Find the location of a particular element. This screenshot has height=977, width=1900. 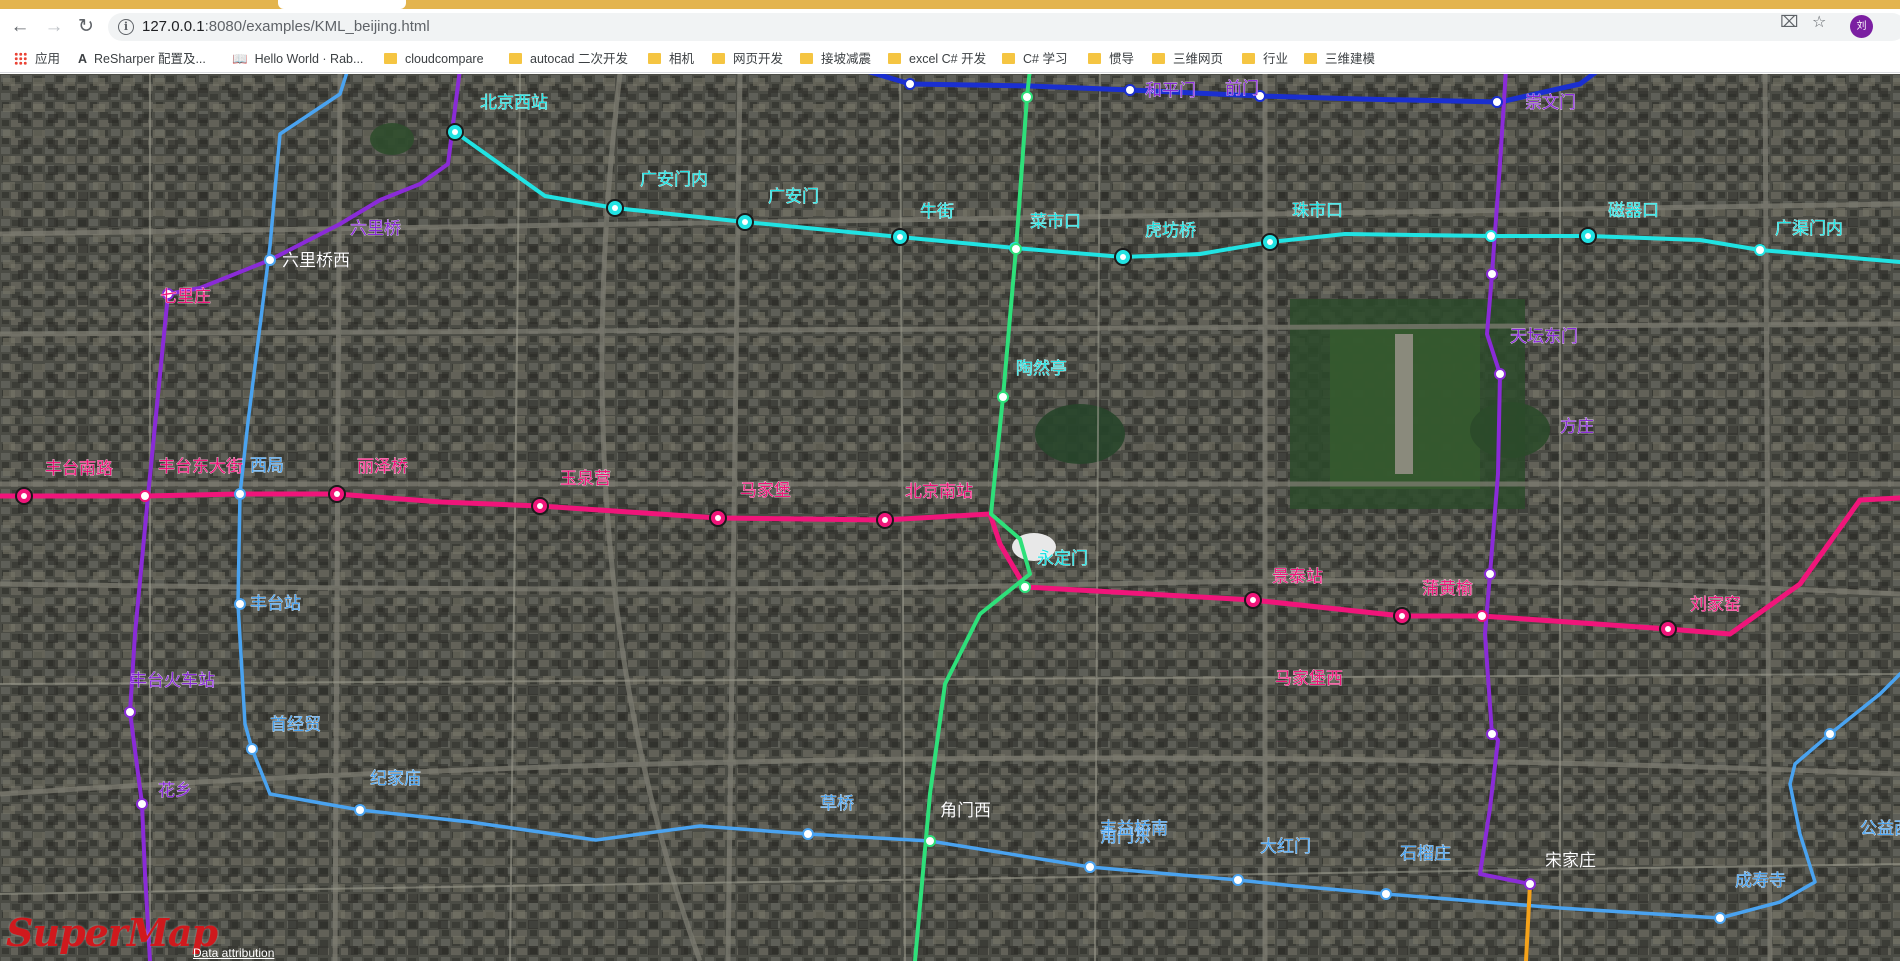

back-arrow-icon: ← is located at coordinates (20, 27).